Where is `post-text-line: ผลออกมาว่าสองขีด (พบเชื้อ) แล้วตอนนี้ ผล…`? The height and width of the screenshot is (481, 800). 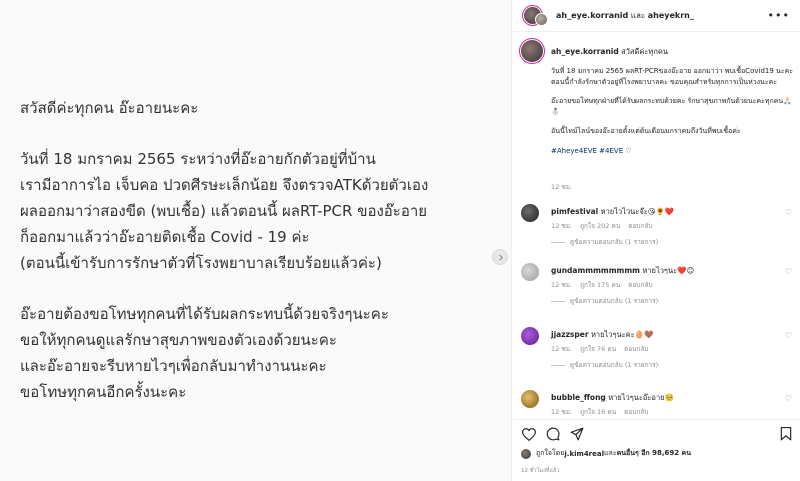 post-text-line: ผลออกมาว่าสองขีด (พบเชื้อ) แล้วตอนนี้ ผล… is located at coordinates (224, 211).